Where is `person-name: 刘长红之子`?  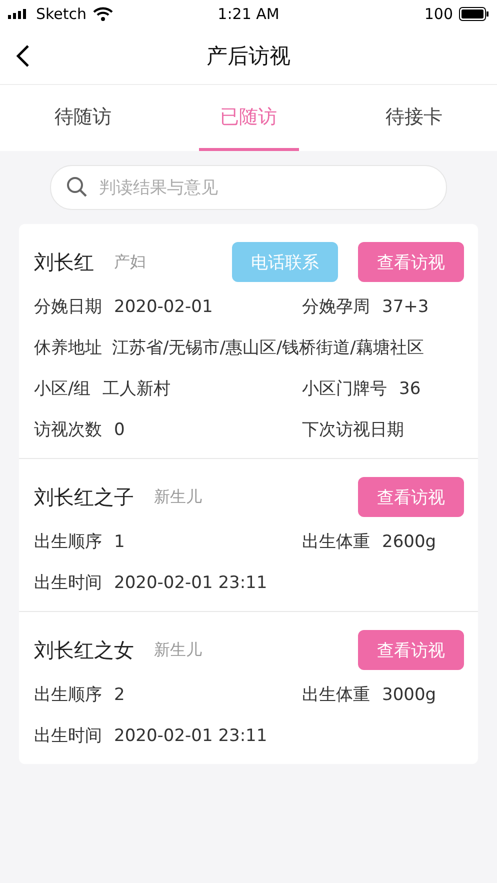 person-name: 刘长红之子 is located at coordinates (84, 497).